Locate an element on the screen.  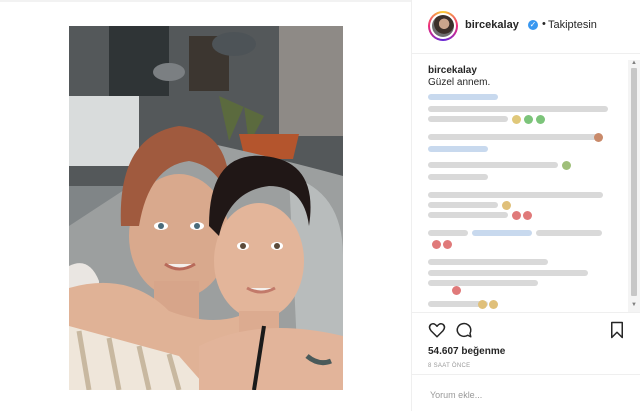
comment-icon is located at coordinates (464, 330).